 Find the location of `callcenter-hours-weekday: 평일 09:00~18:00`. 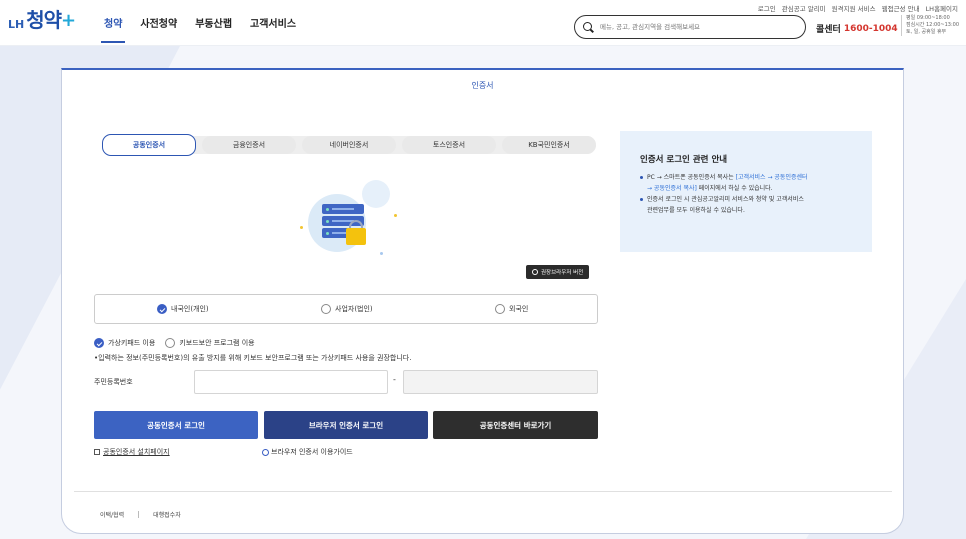

callcenter-hours-weekday: 평일 09:00~18:00 is located at coordinates (928, 18).